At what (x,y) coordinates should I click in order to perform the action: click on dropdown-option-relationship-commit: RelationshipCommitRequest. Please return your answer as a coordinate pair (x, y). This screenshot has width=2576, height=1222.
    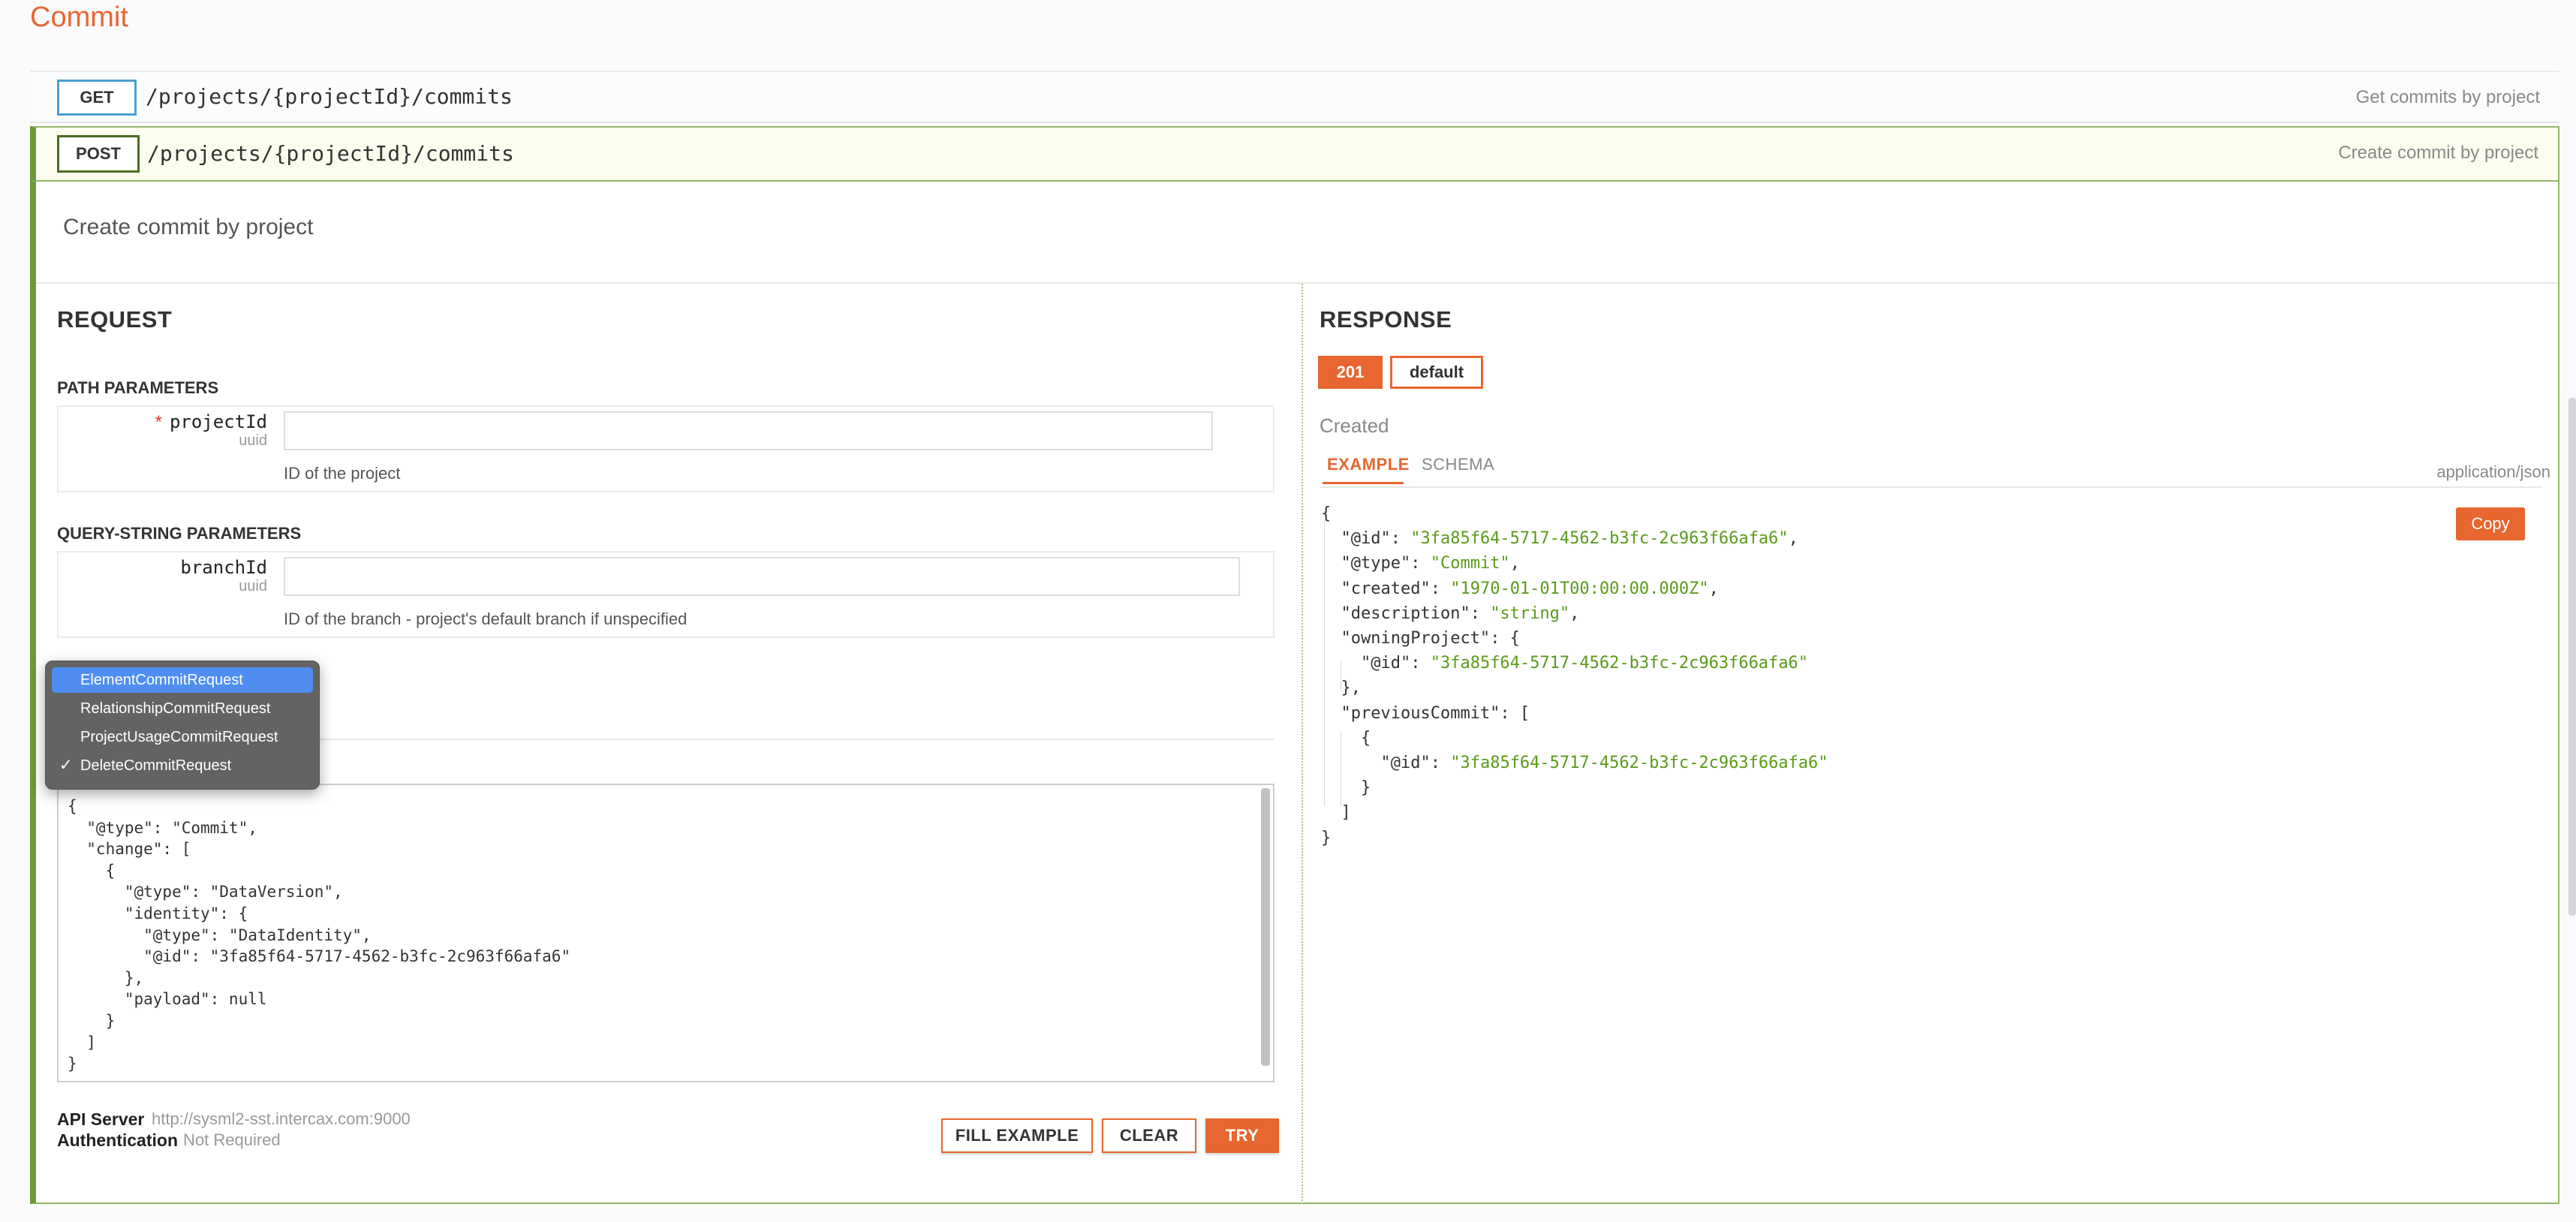
    Looking at the image, I should click on (182, 708).